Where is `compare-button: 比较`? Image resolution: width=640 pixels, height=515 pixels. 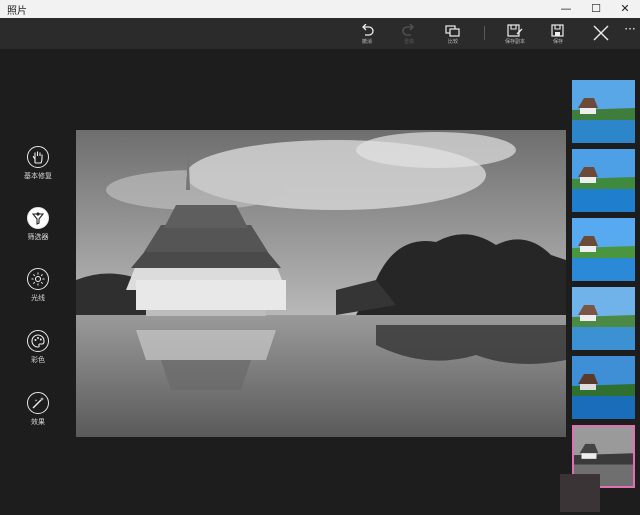 compare-button: 比较 is located at coordinates (453, 34).